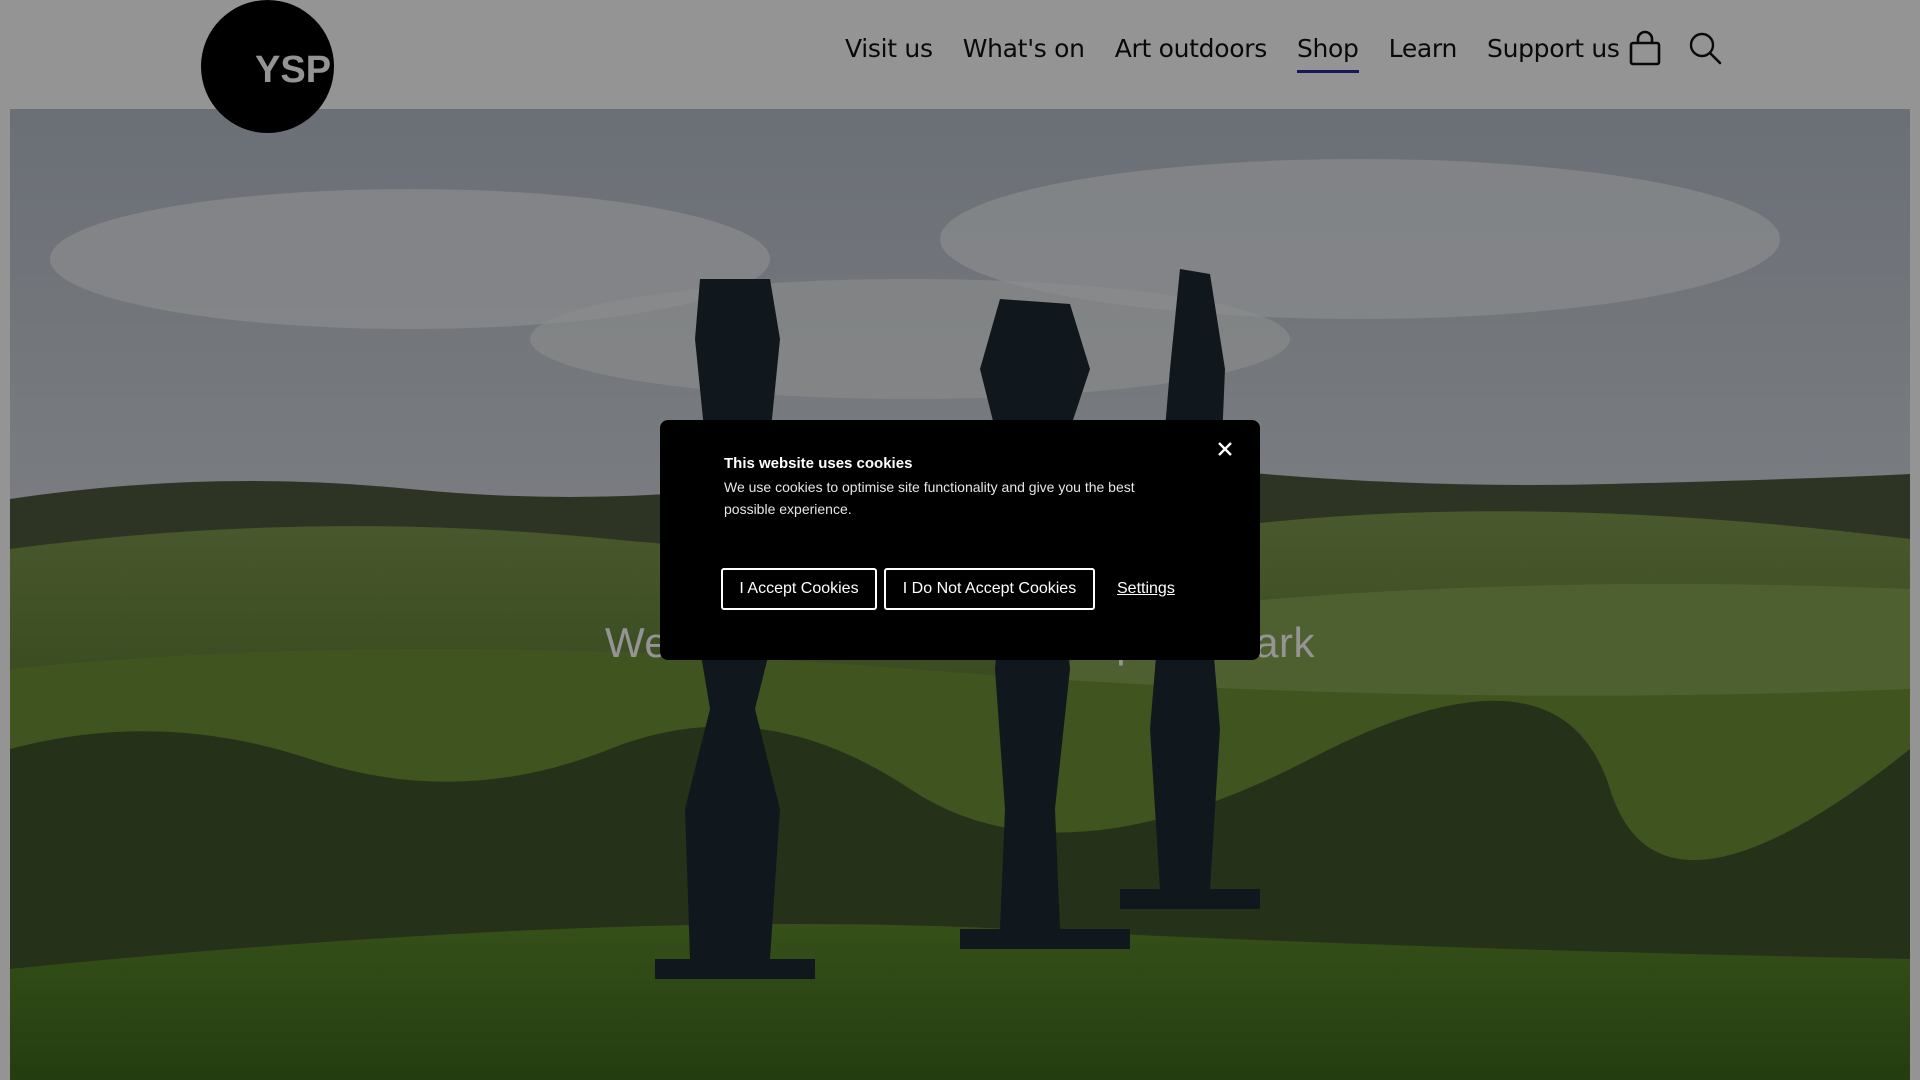 The height and width of the screenshot is (1080, 1920). What do you see at coordinates (989, 589) in the screenshot?
I see `decline-cookies-button: I Do Not Accept Cookies` at bounding box center [989, 589].